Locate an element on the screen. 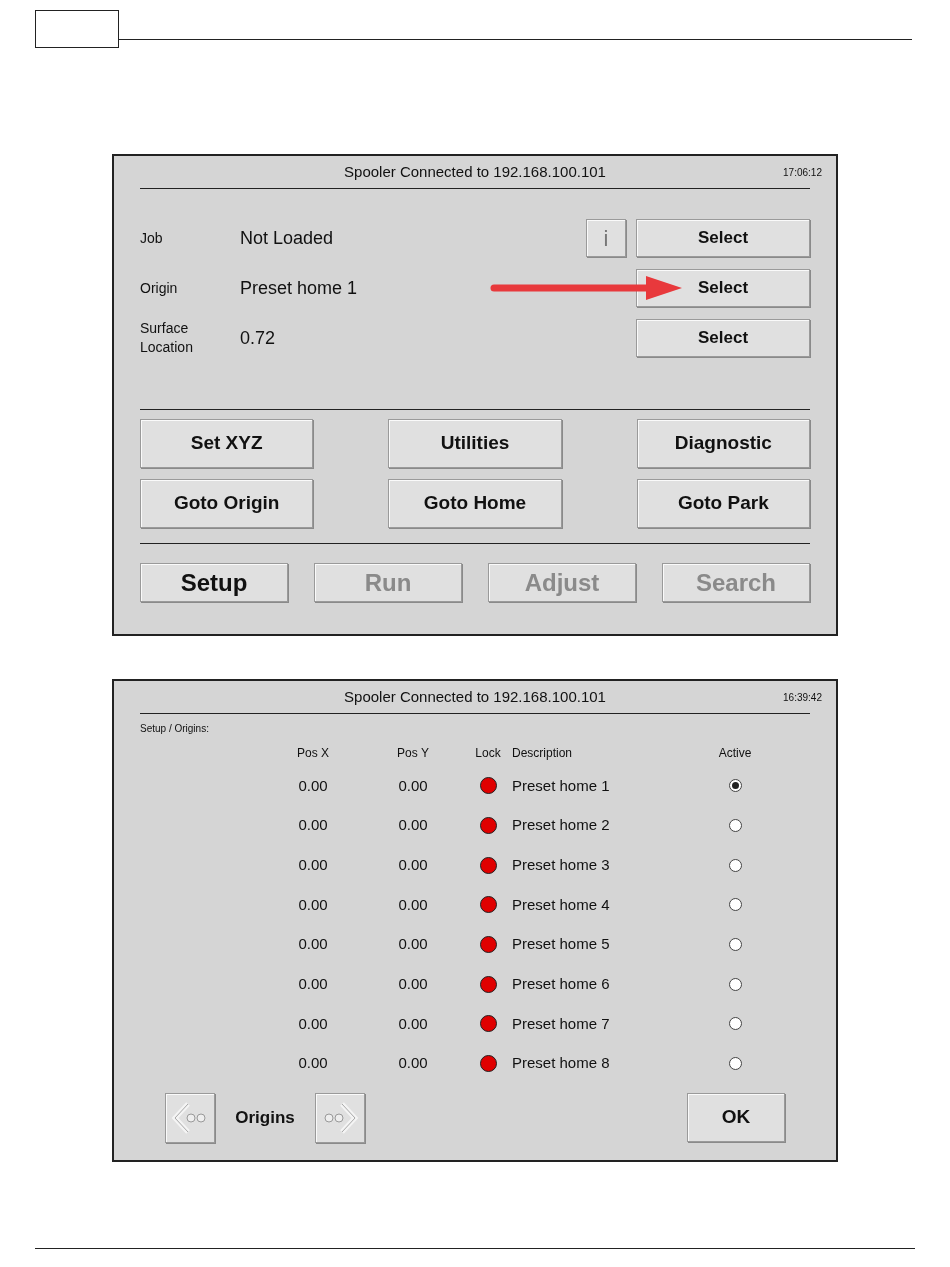 The width and height of the screenshot is (950, 1267). action-button: Set XYZ is located at coordinates (227, 443).